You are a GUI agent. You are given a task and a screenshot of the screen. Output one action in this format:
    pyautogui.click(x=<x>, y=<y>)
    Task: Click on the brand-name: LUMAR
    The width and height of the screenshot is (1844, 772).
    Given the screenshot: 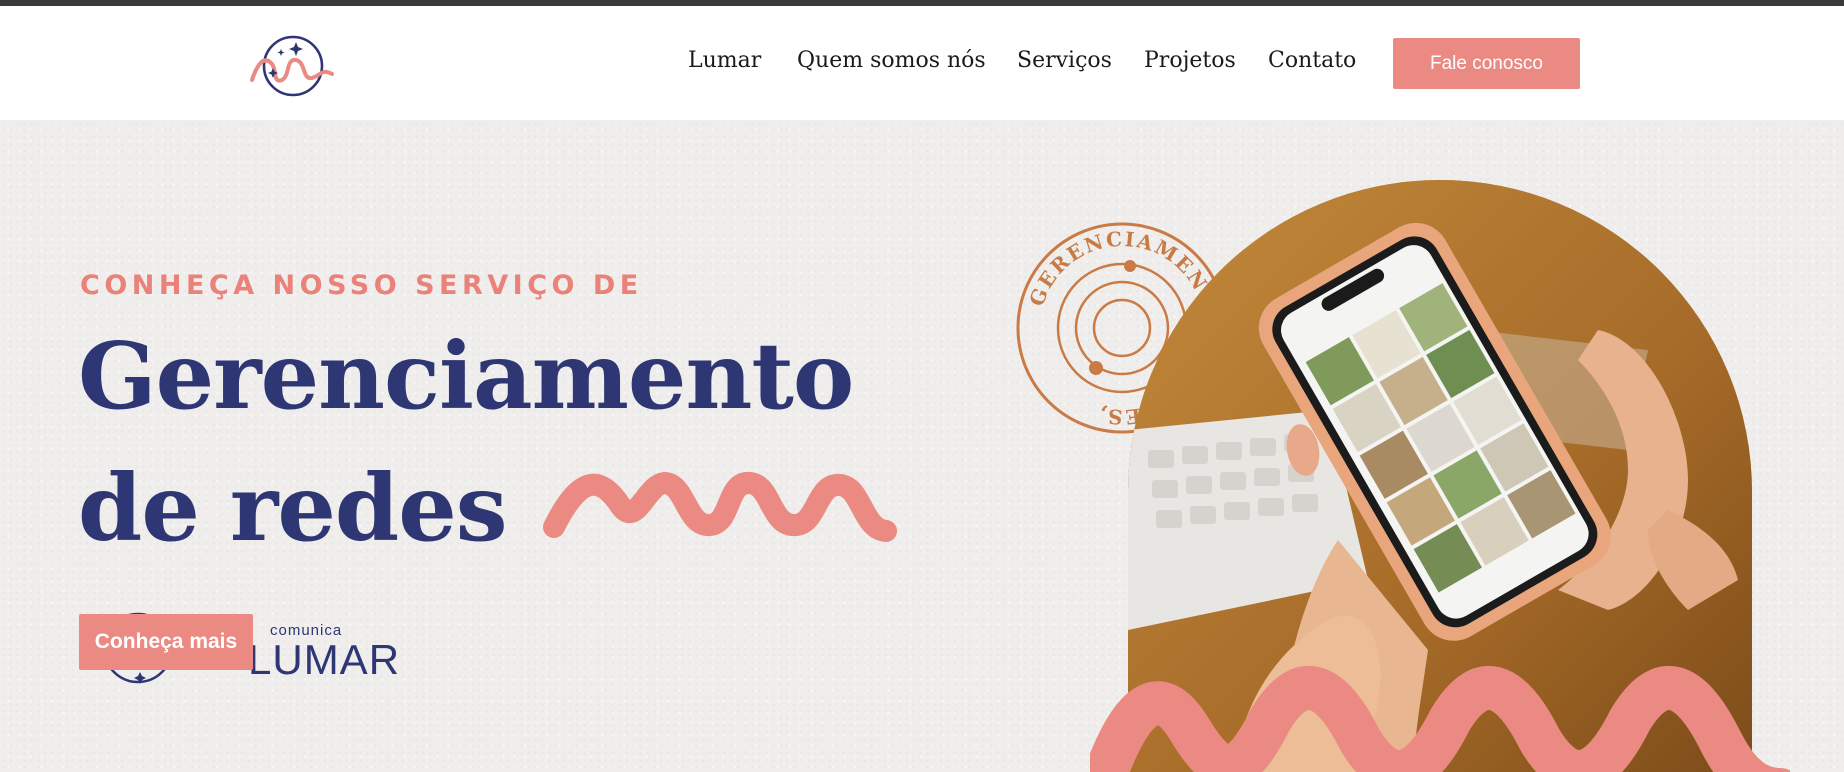 What is the action you would take?
    pyautogui.click(x=324, y=659)
    